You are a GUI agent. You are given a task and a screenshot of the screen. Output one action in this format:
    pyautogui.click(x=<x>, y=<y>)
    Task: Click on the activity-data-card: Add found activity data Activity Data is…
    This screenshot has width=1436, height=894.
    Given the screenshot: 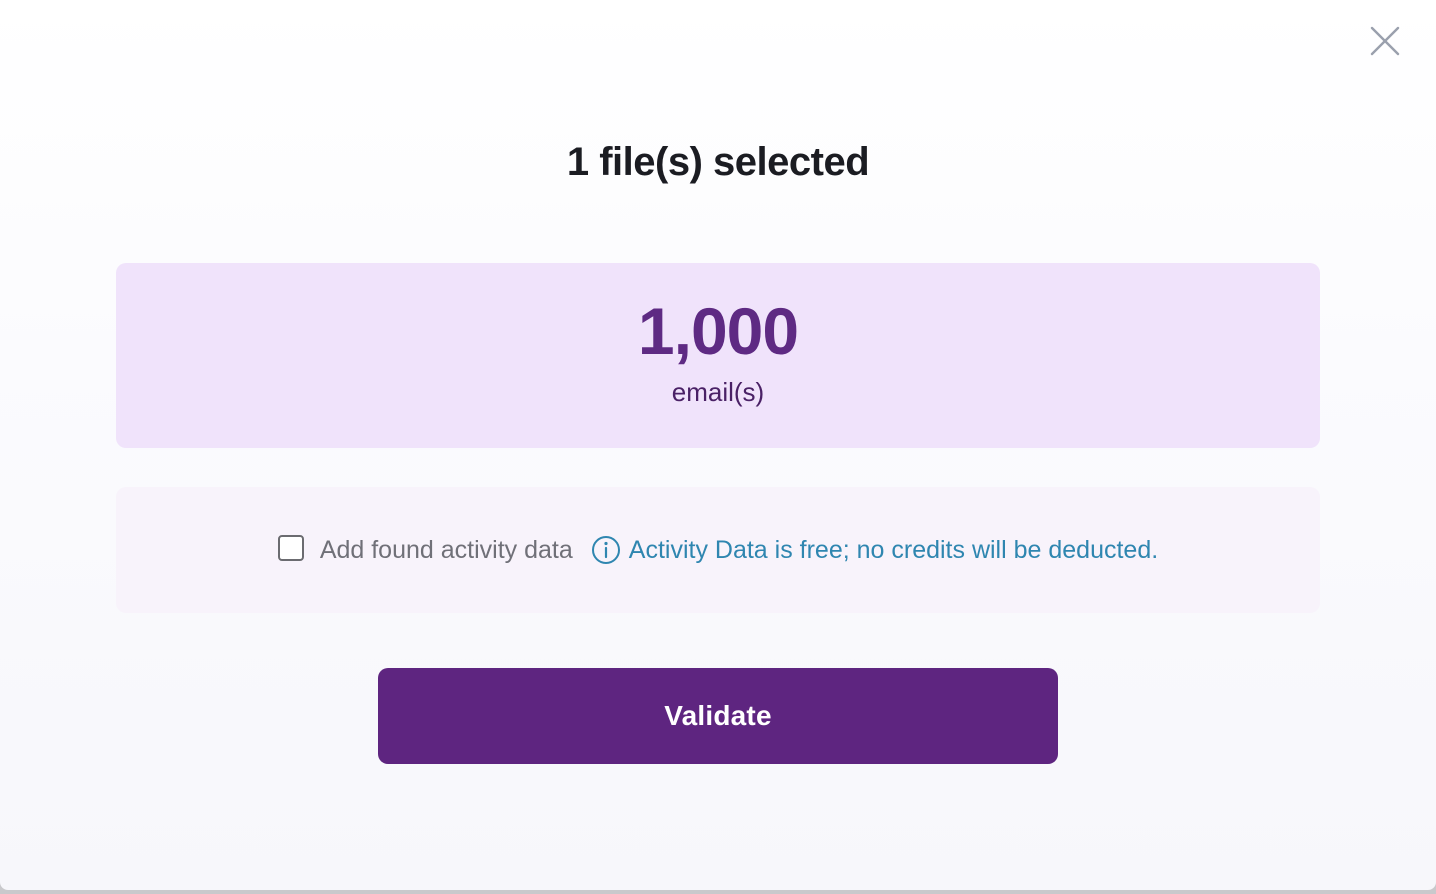 What is the action you would take?
    pyautogui.click(x=718, y=550)
    